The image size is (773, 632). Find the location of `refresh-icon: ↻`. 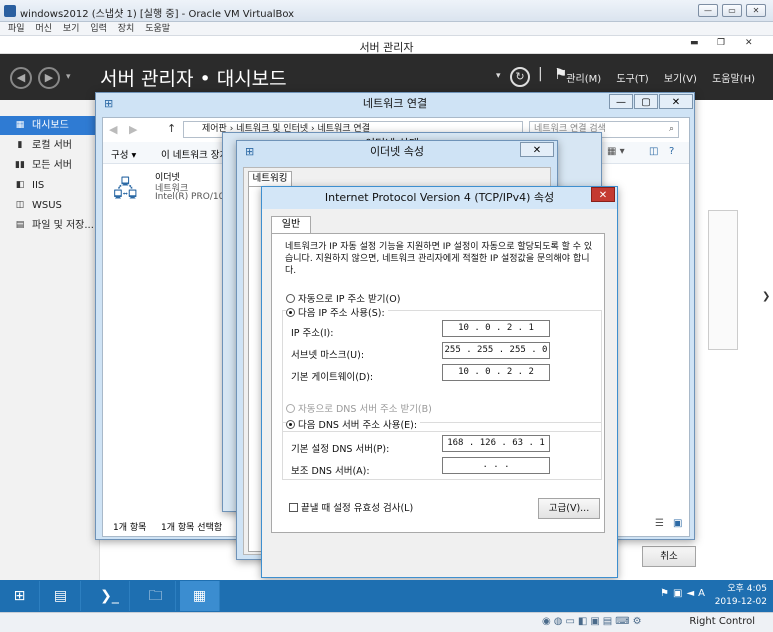

refresh-icon: ↻ is located at coordinates (520, 77).